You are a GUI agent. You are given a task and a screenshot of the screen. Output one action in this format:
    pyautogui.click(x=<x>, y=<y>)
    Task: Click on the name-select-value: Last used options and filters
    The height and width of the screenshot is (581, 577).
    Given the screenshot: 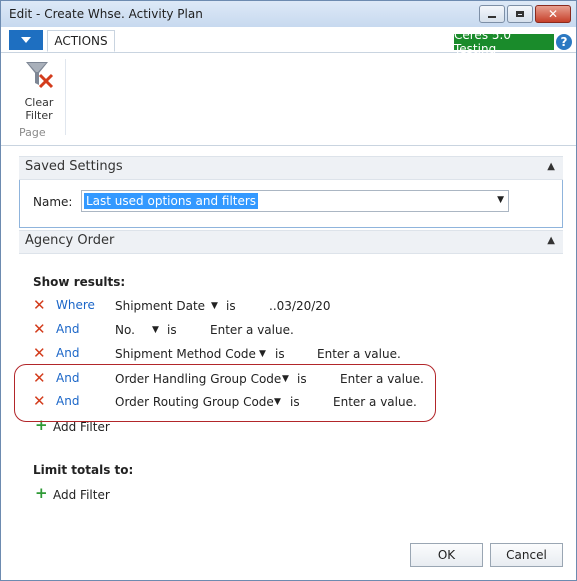 What is the action you would take?
    pyautogui.click(x=171, y=201)
    